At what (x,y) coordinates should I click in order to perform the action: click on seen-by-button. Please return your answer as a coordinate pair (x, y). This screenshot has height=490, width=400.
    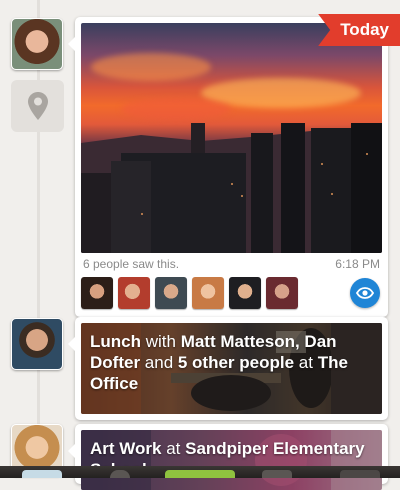
    Looking at the image, I should click on (365, 293).